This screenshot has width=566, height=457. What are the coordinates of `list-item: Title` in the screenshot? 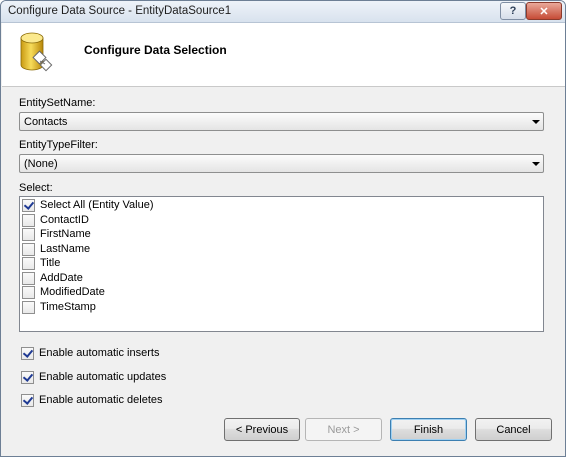 It's located at (41, 263).